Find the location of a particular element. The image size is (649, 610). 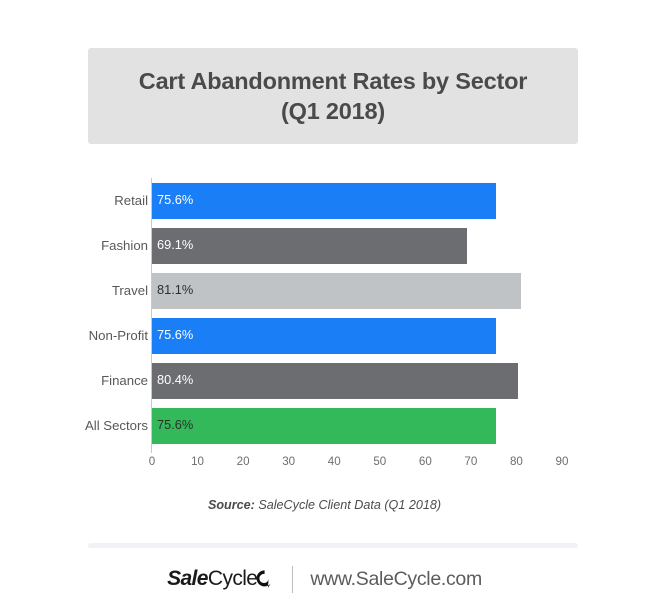

source-text: SaleCycle Client Data (Q1 2018) is located at coordinates (348, 505).